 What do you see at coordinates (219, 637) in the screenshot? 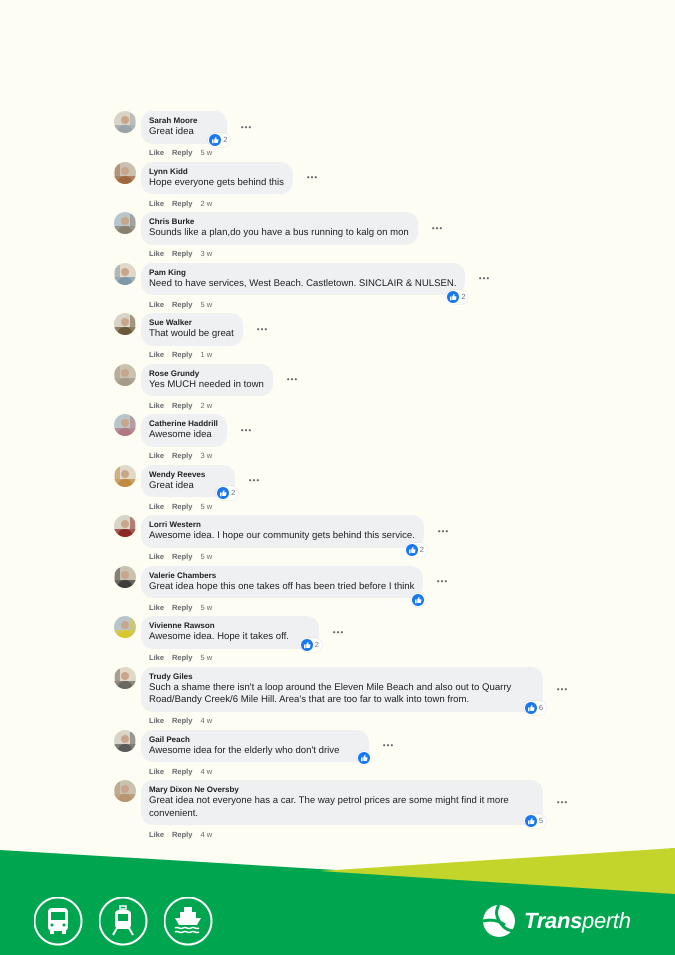
I see `comment-text: Awesome idea. Hope it takes off.` at bounding box center [219, 637].